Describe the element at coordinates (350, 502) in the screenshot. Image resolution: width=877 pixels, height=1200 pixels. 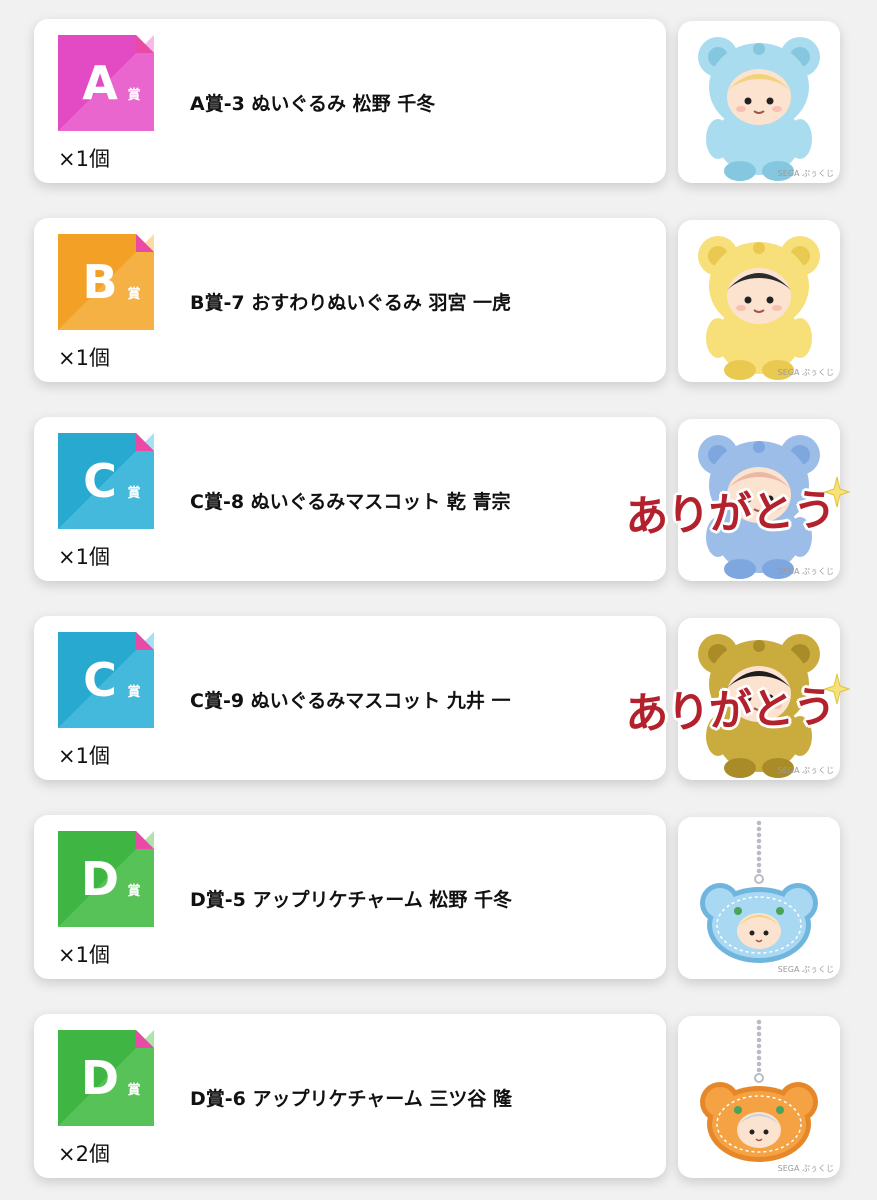
I see `prize-name: C賞-8 ぬいぐるみマスコット 乾 青宗` at that location.